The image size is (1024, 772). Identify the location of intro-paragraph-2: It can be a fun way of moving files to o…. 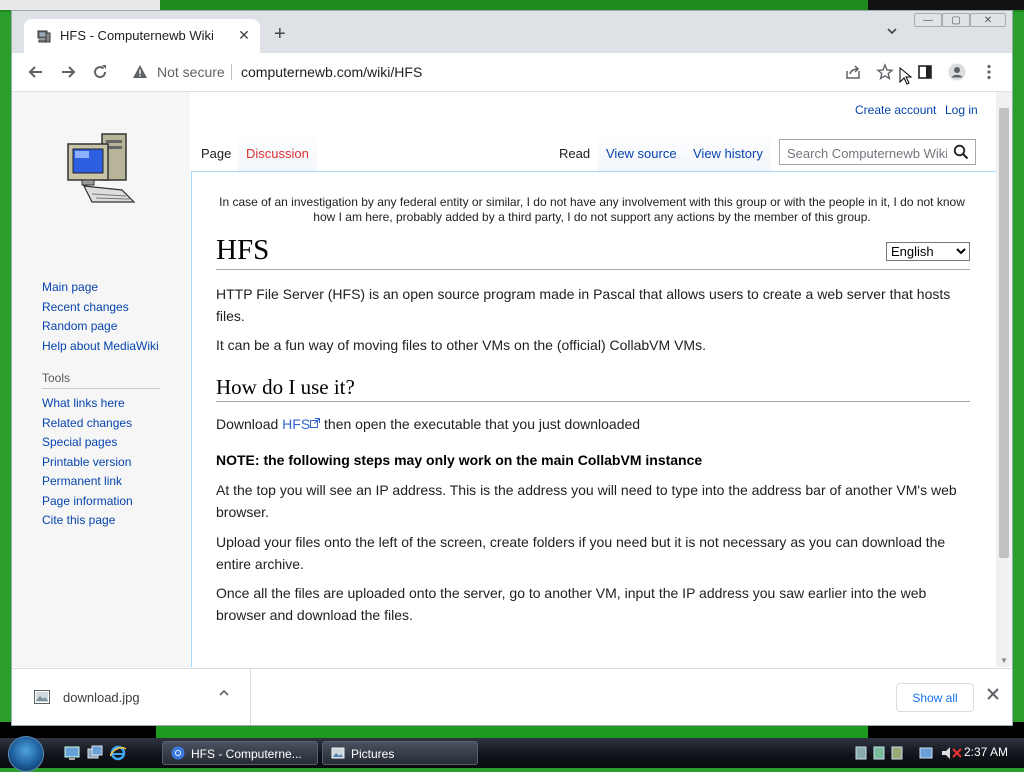
(461, 345).